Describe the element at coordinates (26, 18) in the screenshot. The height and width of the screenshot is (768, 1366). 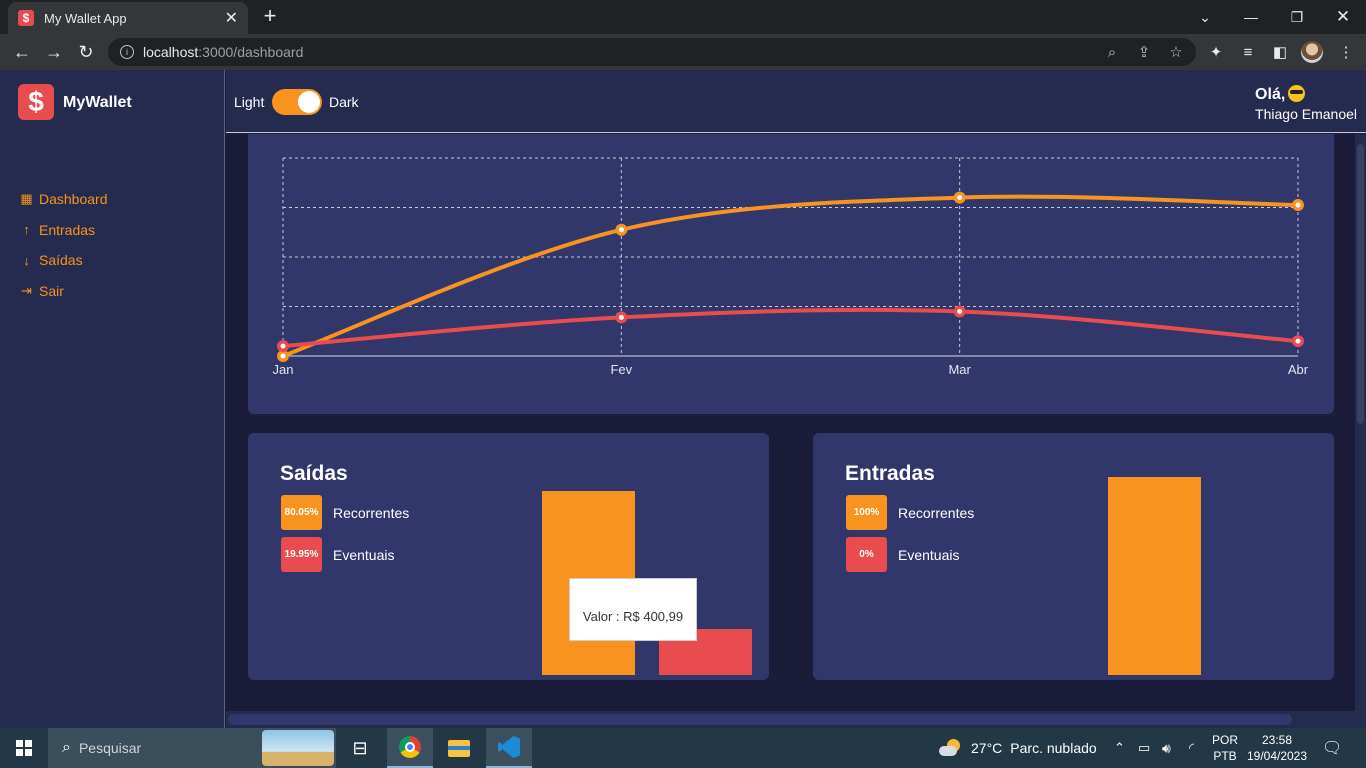
I see `tab-favicon-icon: $` at that location.